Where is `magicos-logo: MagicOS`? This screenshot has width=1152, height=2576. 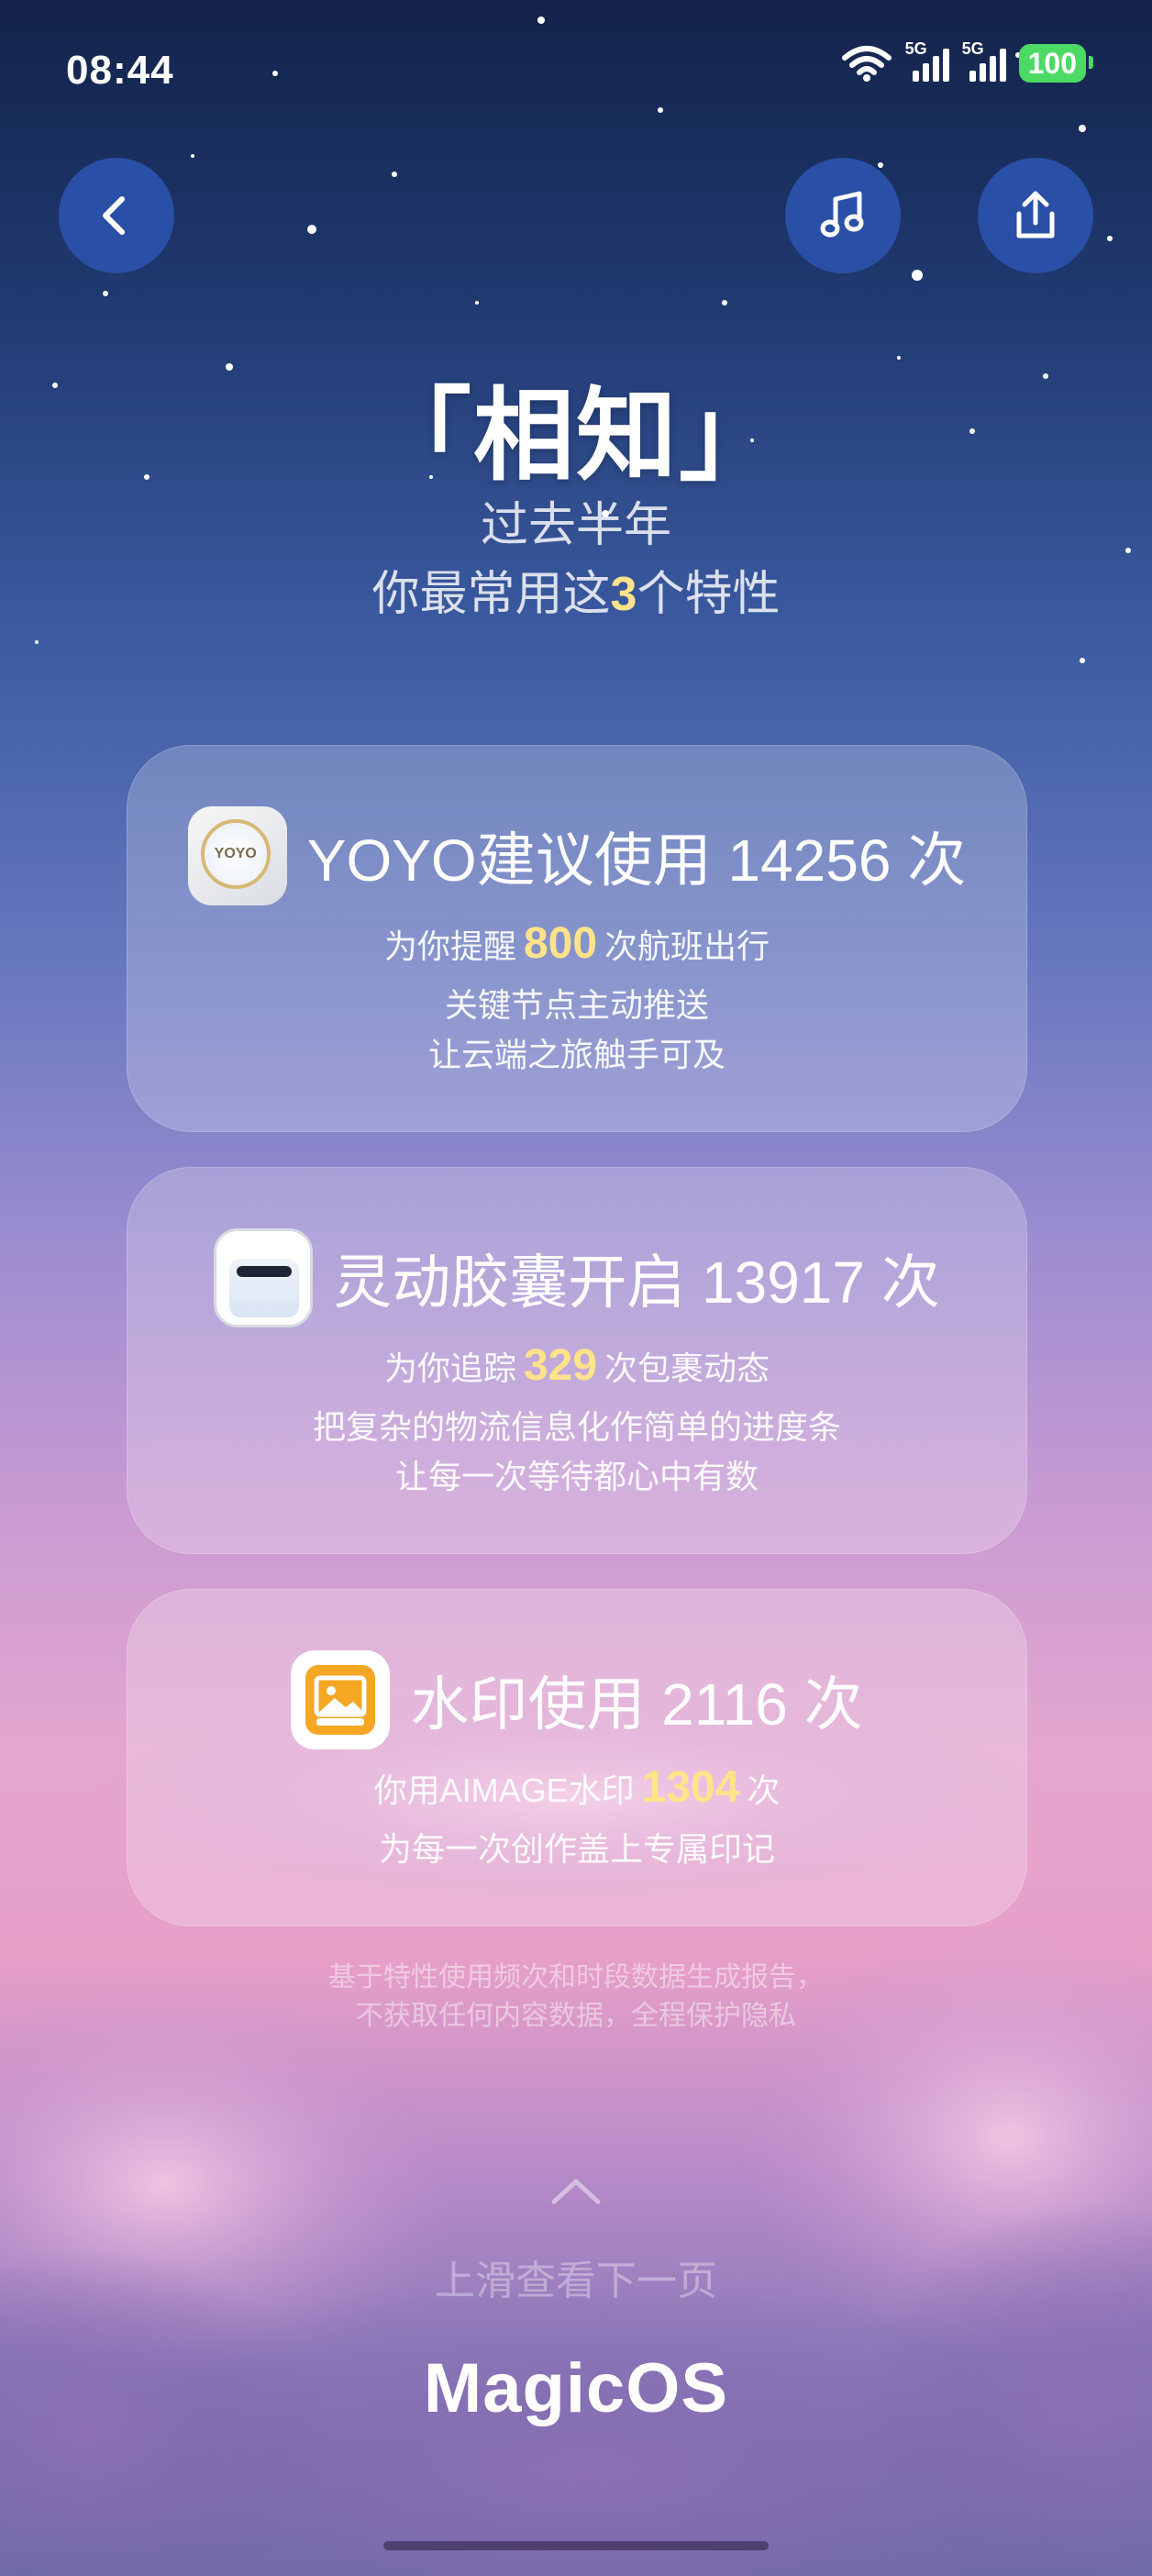
magicos-logo: MagicOS is located at coordinates (576, 2388).